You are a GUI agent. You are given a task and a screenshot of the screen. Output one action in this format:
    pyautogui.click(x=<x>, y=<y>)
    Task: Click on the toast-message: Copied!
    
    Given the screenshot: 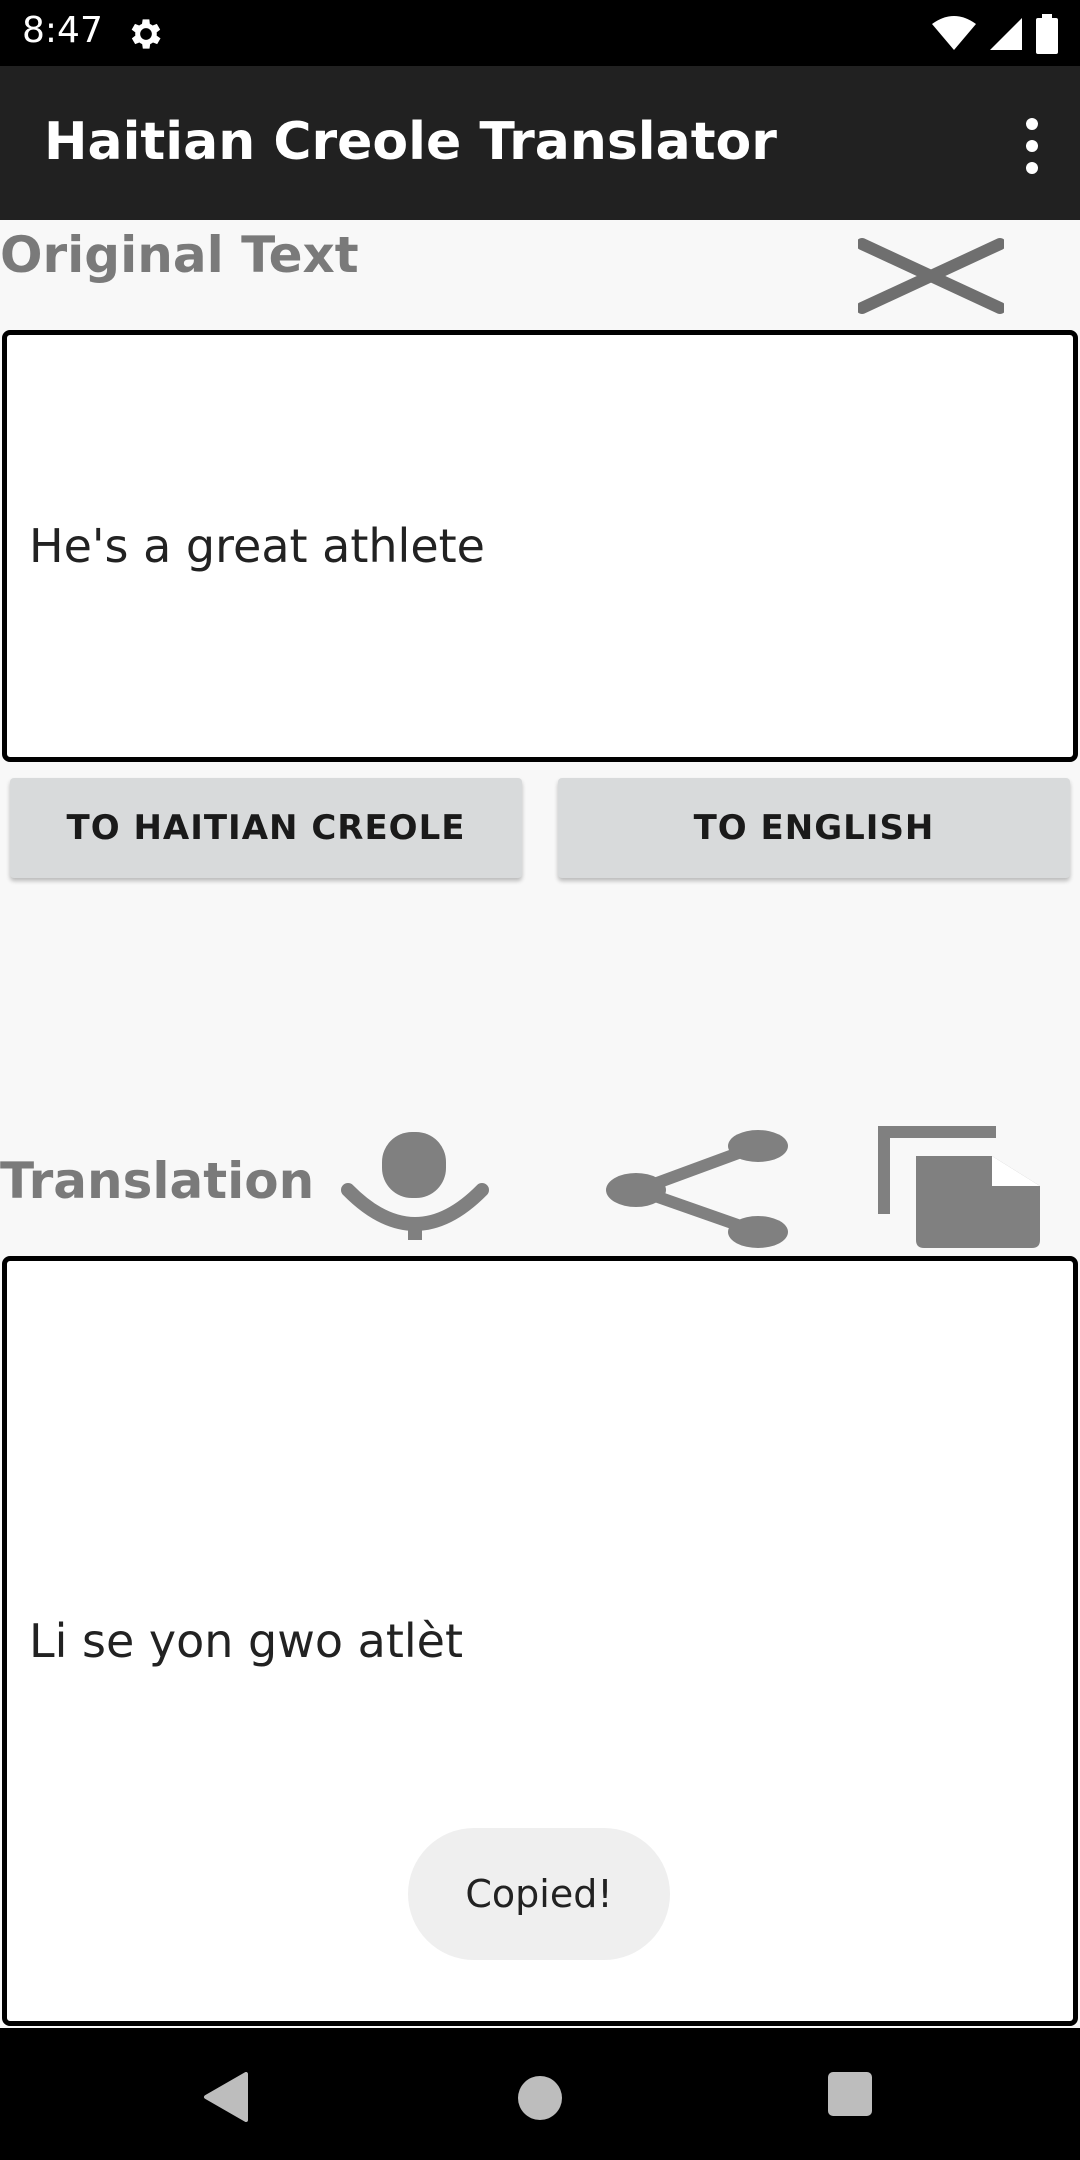 What is the action you would take?
    pyautogui.click(x=539, y=1894)
    